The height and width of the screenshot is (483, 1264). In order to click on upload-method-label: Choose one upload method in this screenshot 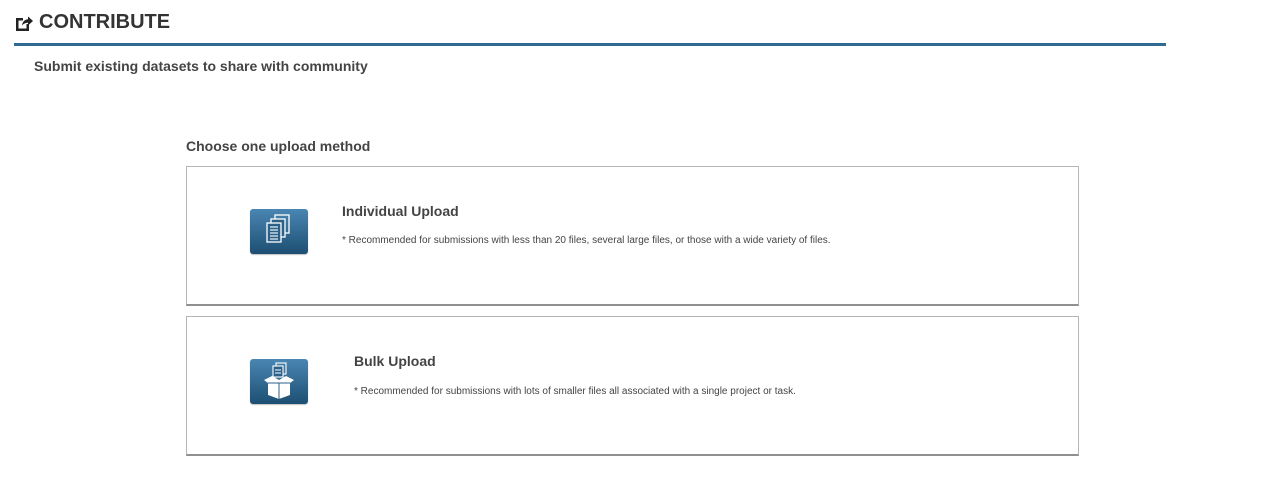, I will do `click(278, 146)`.